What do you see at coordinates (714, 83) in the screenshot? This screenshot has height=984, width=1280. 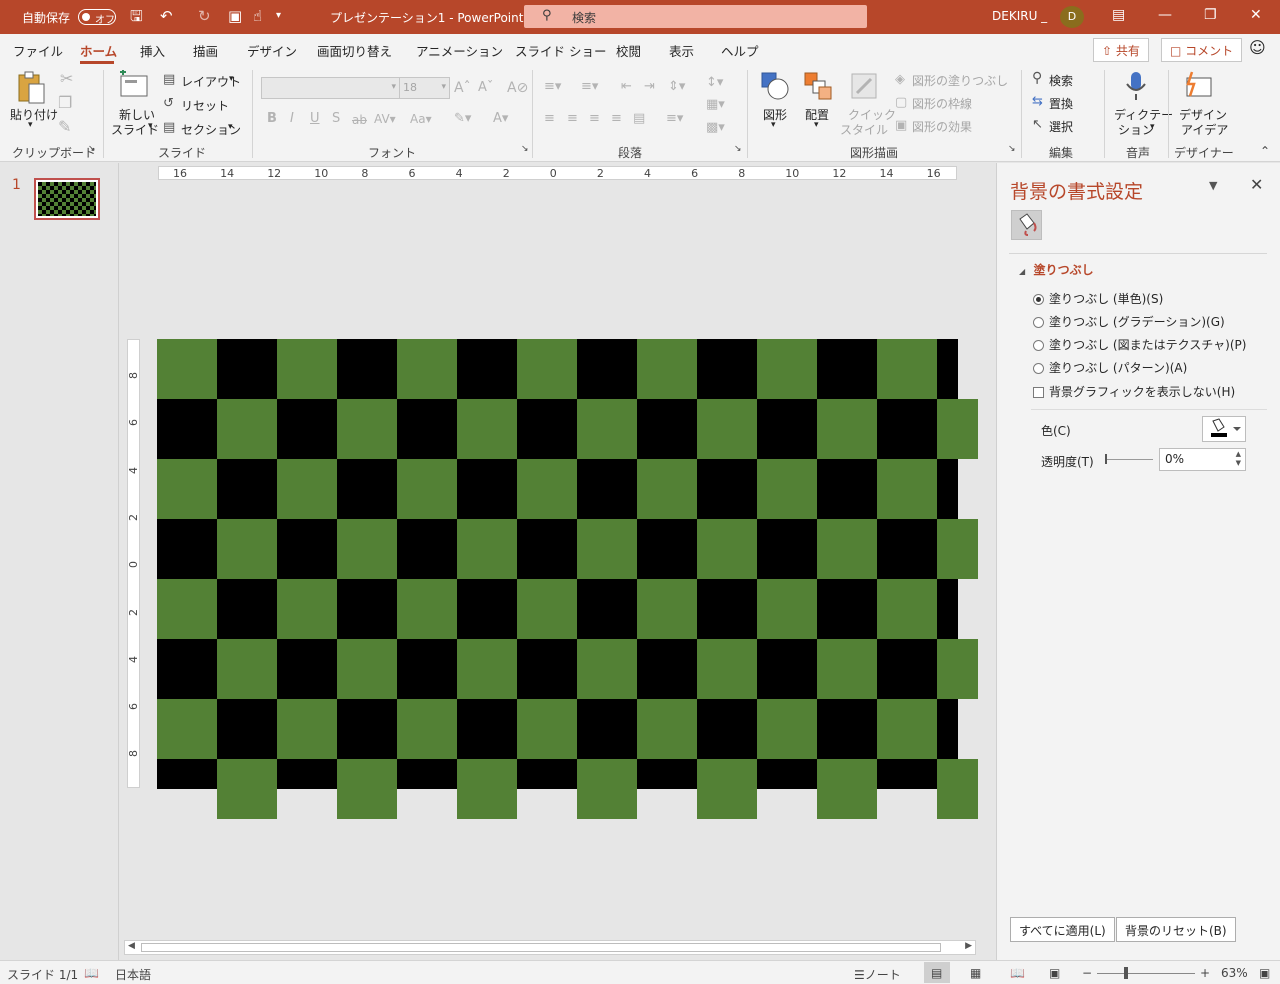 I see `text-direction-icon: ↕▾` at bounding box center [714, 83].